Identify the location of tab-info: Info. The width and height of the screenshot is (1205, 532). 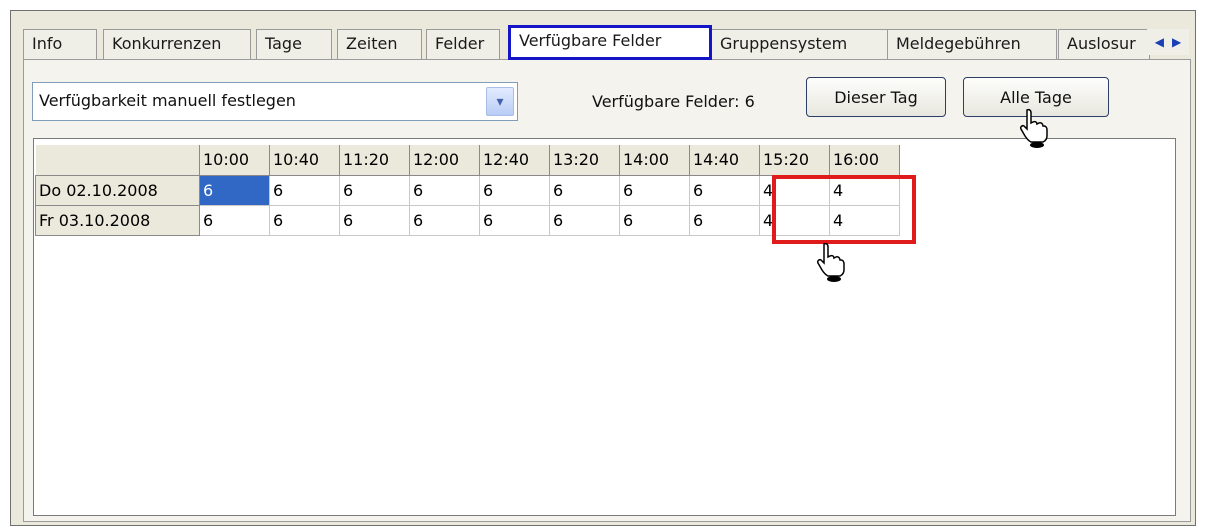
(60, 44).